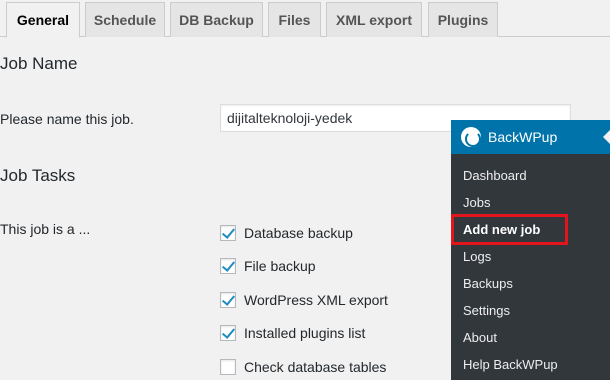 This screenshot has height=380, width=610. Describe the element at coordinates (488, 283) in the screenshot. I see `menu-item-backups: Backups` at that location.